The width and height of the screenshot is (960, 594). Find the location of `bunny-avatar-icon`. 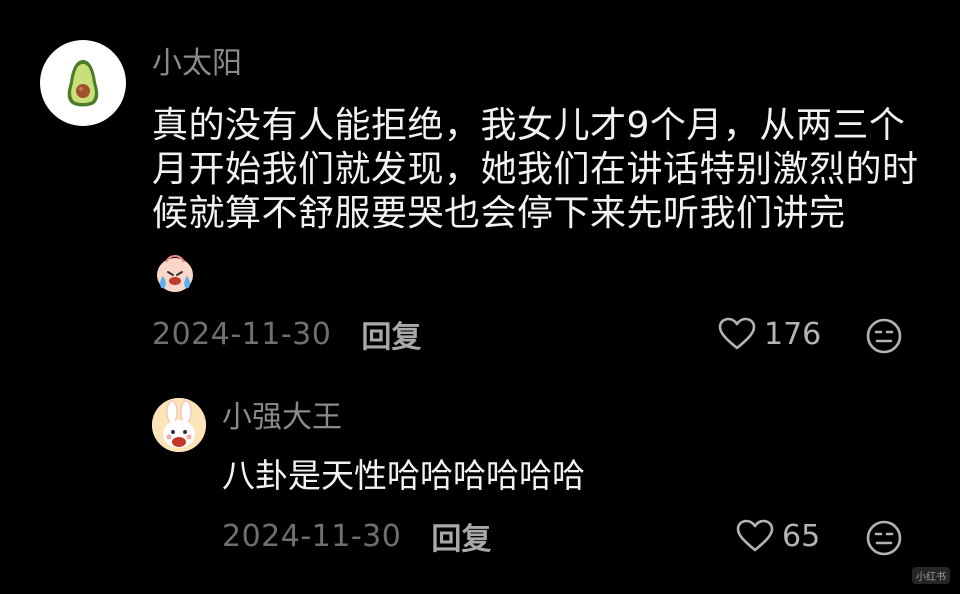

bunny-avatar-icon is located at coordinates (179, 425).